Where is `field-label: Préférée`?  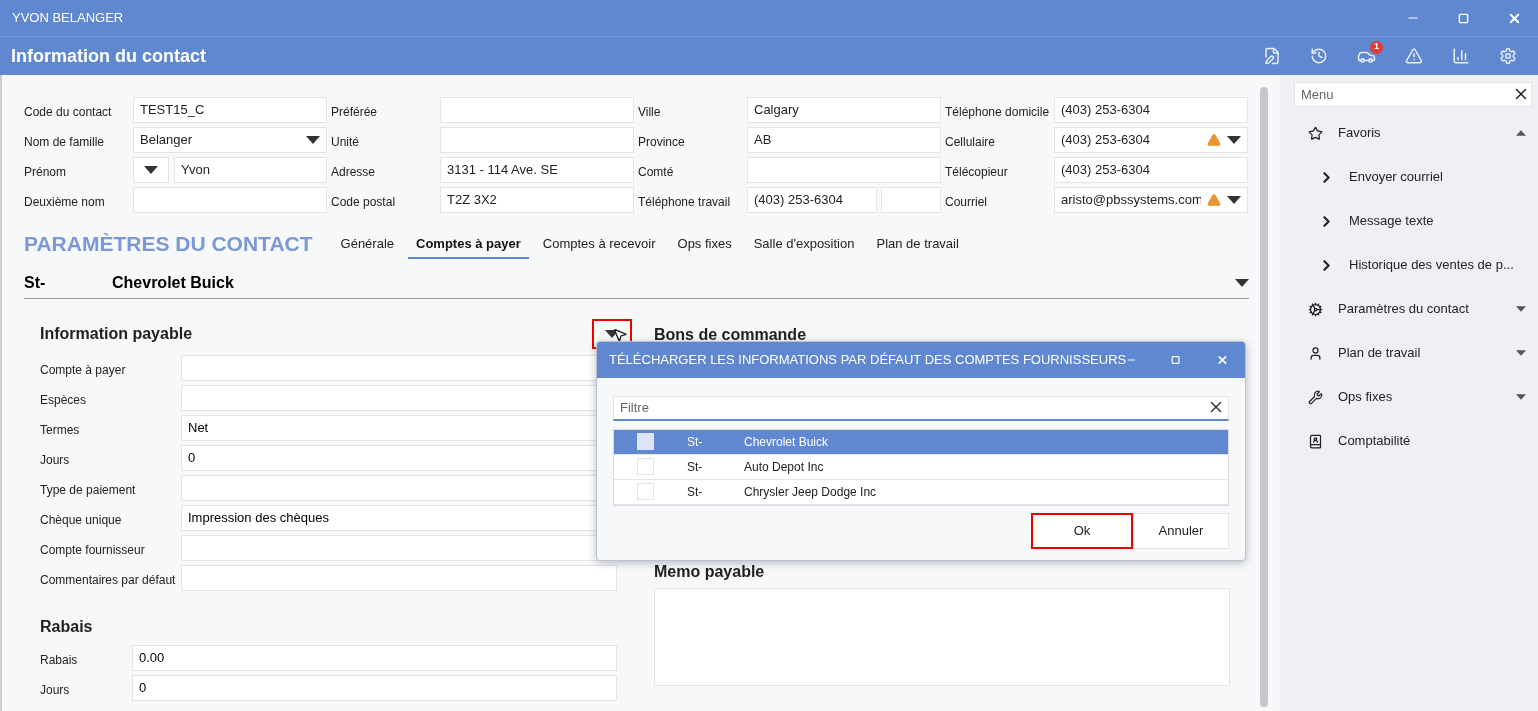 field-label: Préférée is located at coordinates (355, 112).